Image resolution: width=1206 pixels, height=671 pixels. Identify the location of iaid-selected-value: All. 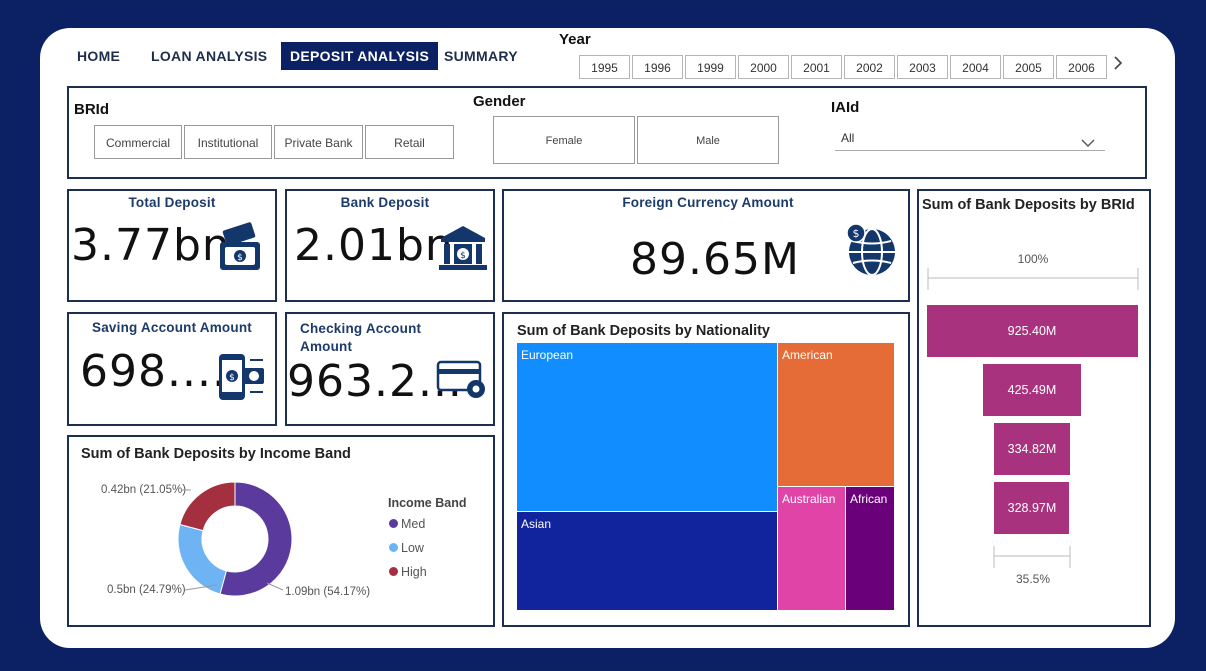
(848, 138).